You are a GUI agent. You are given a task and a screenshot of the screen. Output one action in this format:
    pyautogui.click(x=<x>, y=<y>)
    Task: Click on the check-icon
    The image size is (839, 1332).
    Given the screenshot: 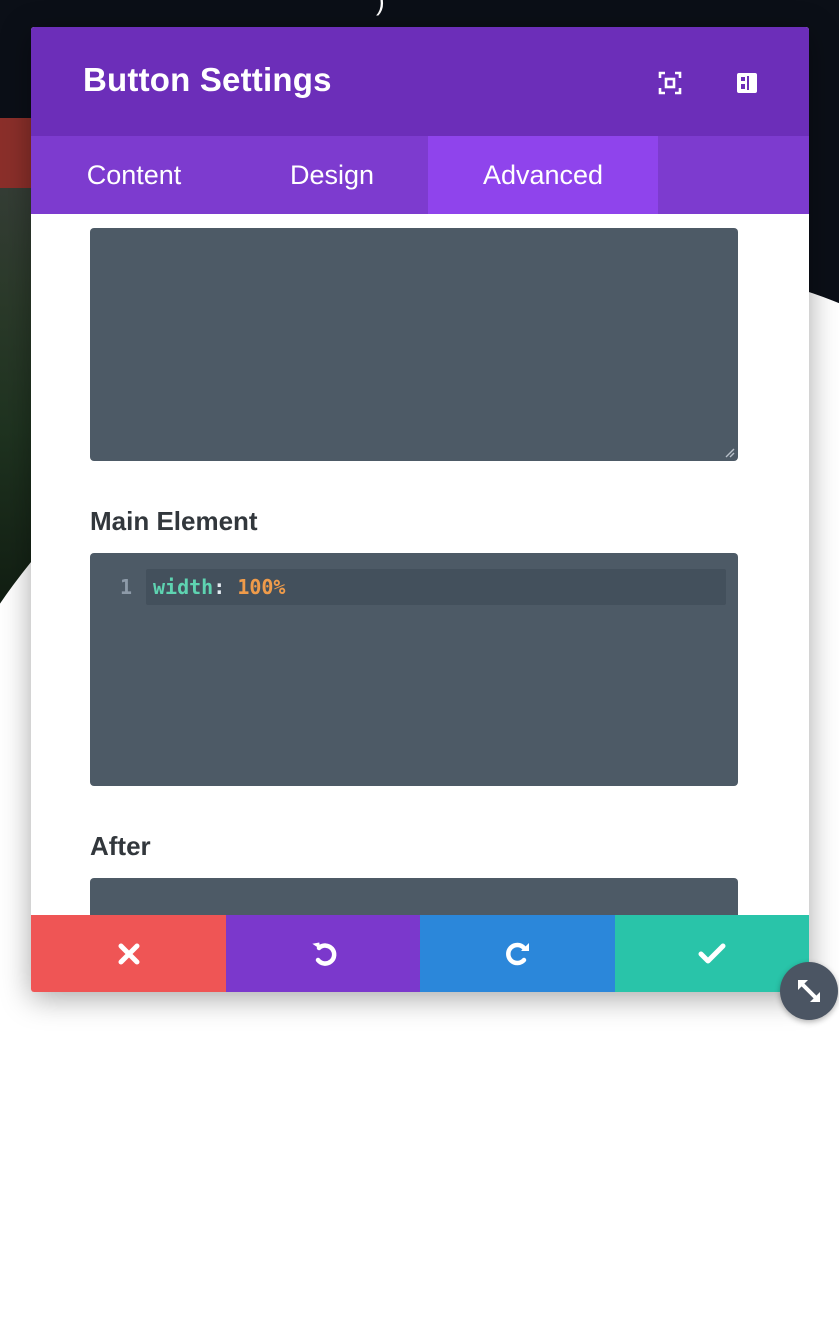 What is the action you would take?
    pyautogui.click(x=712, y=953)
    